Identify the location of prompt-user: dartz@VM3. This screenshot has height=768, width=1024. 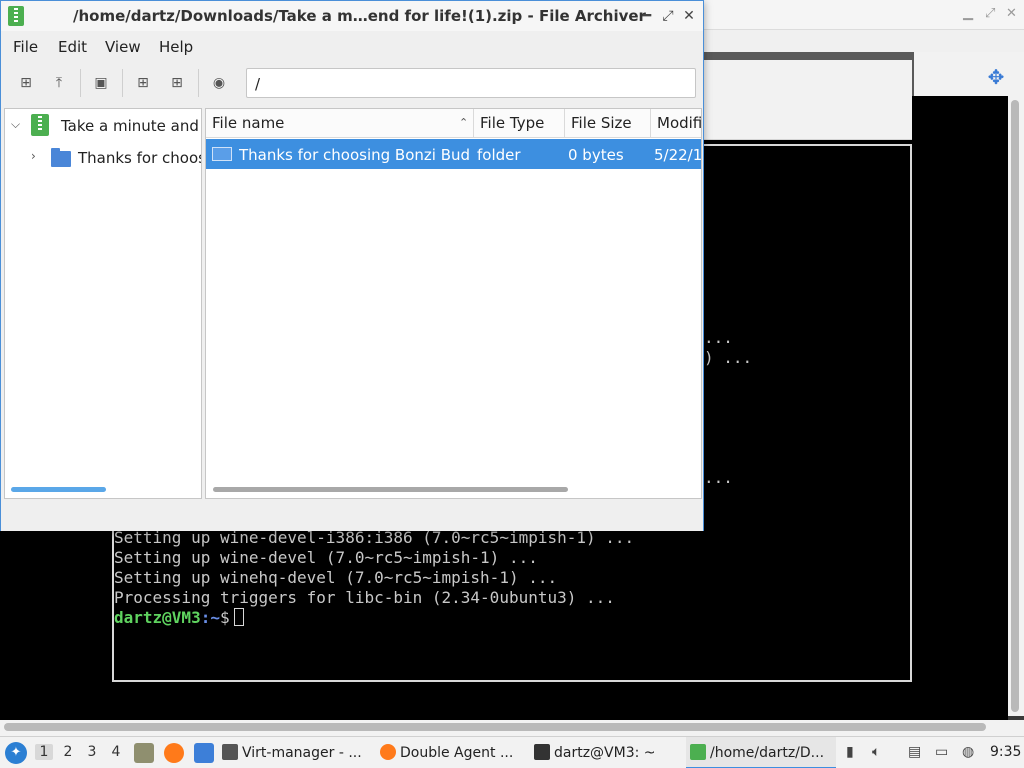
(157, 617).